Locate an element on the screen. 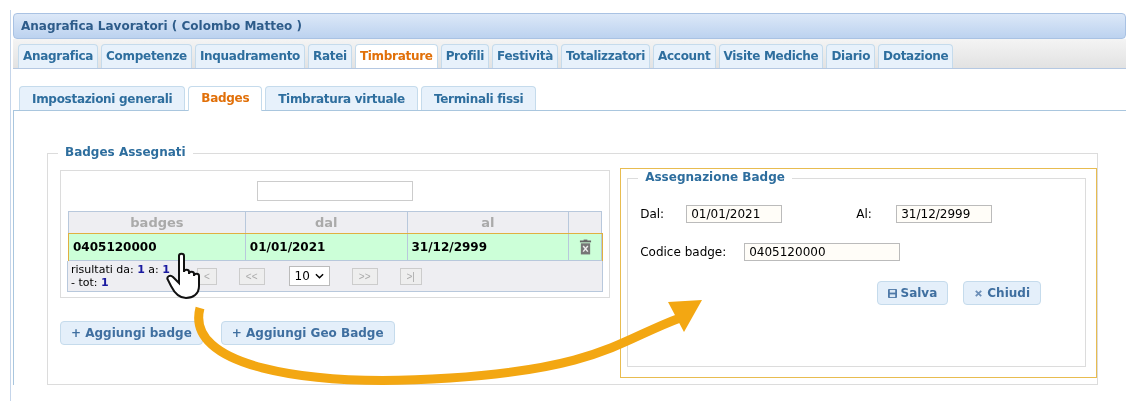 The image size is (1126, 401). table-row: 0405120000 01/01/2021 31/12/2999 is located at coordinates (335, 247).